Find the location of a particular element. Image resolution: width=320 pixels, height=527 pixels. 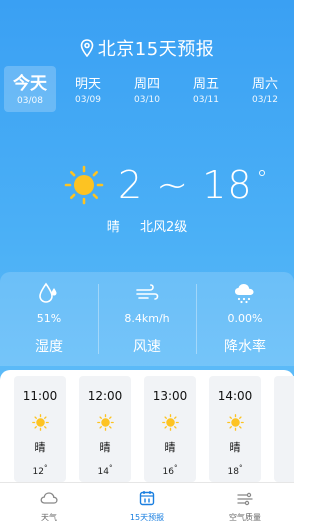

day-date: 03/11 is located at coordinates (206, 100).